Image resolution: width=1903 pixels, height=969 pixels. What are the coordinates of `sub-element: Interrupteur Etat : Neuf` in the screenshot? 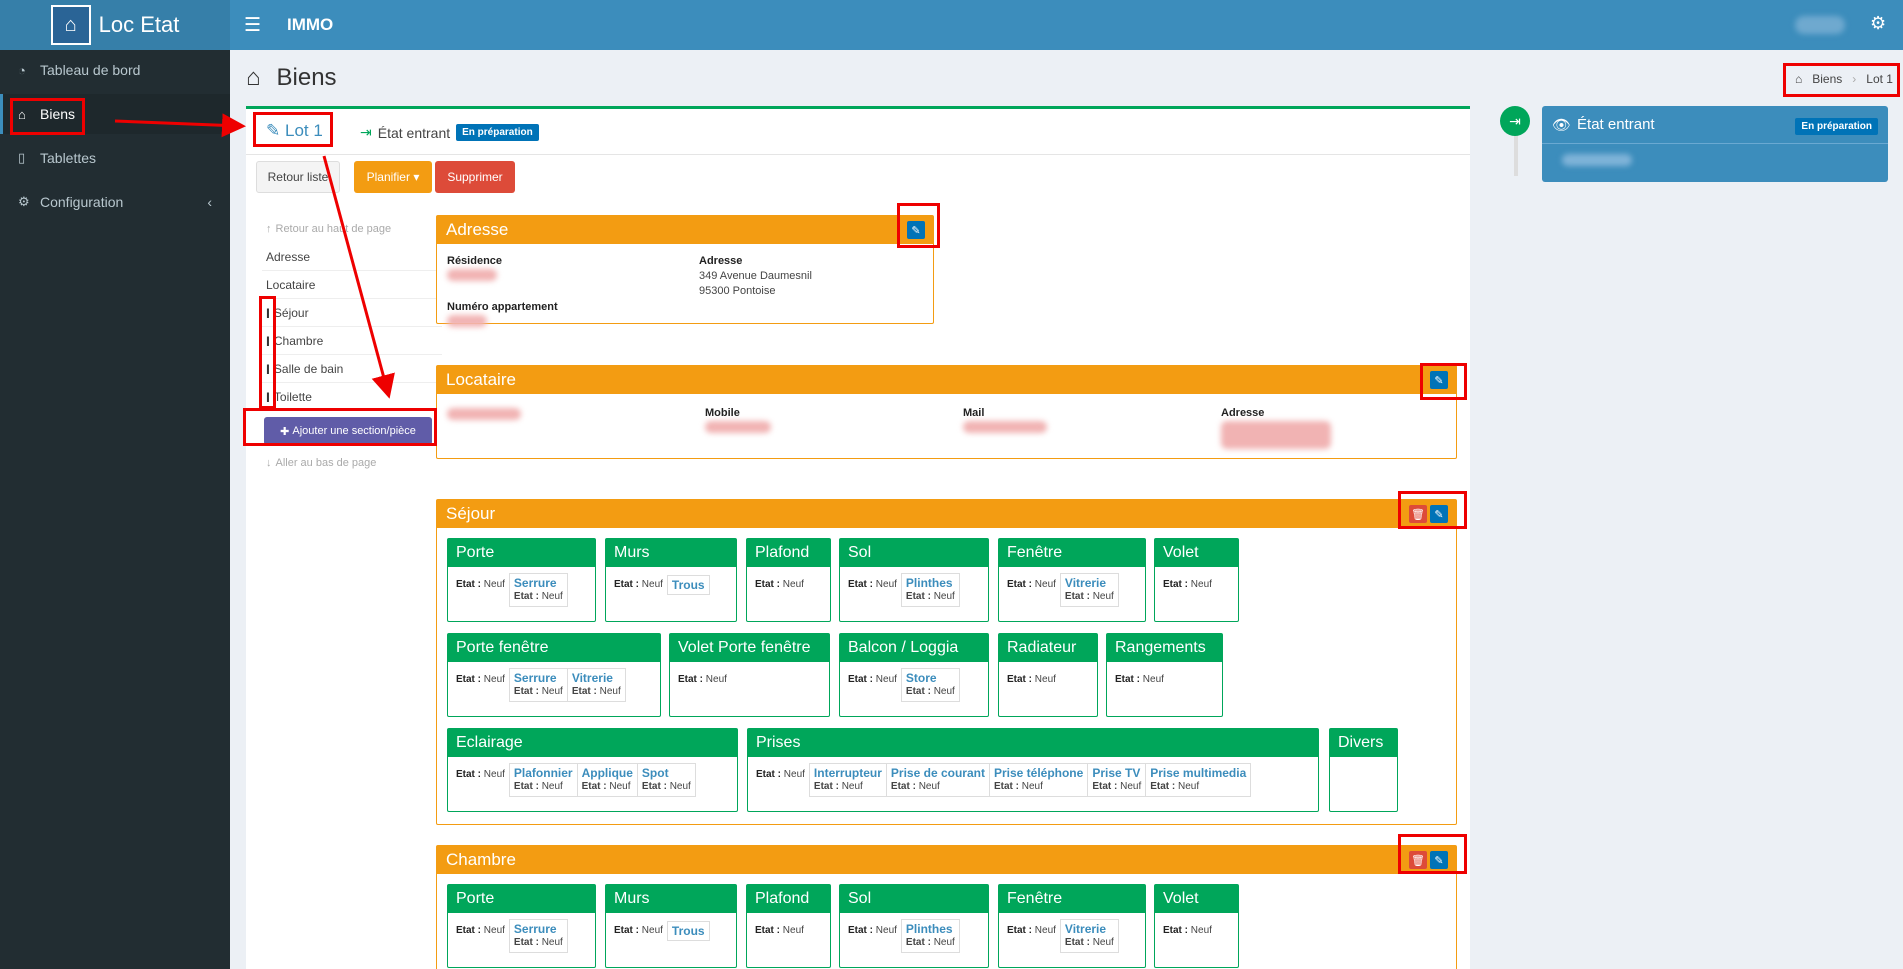 It's located at (848, 780).